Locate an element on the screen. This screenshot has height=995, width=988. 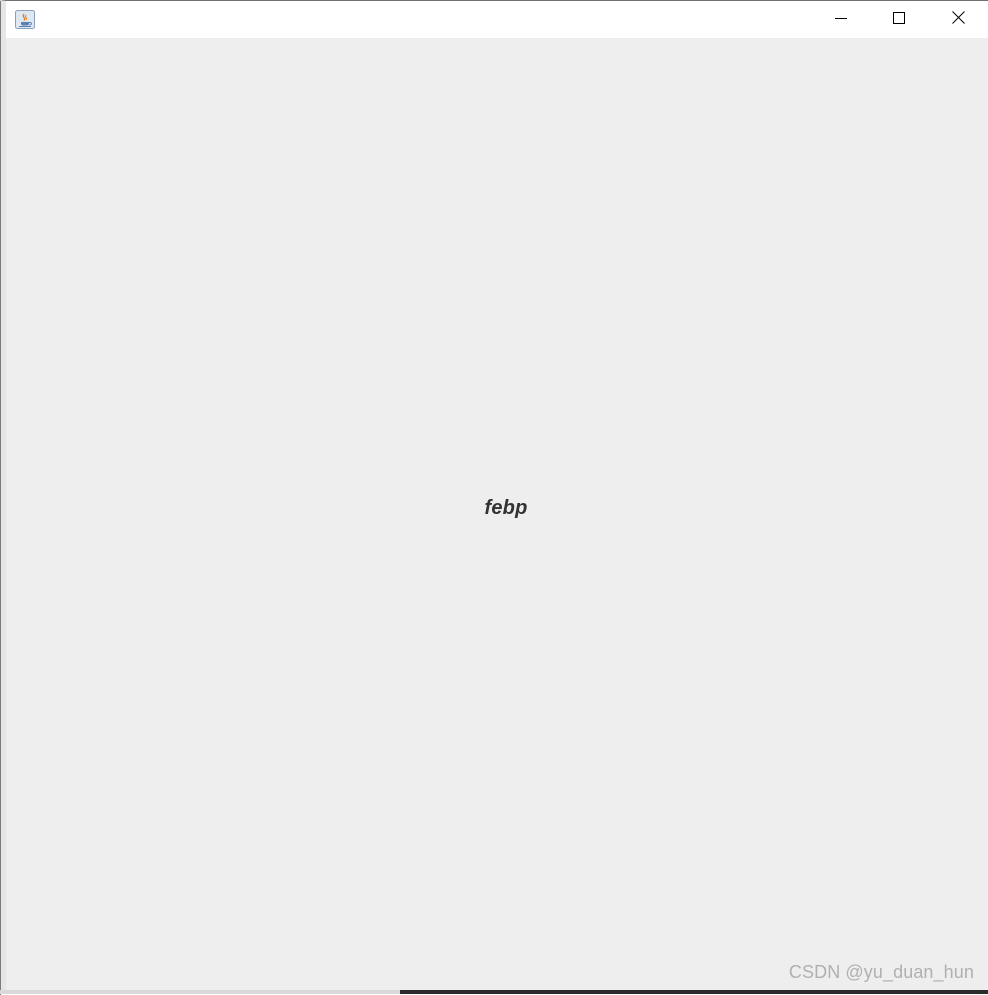
close-icon is located at coordinates (958, 19).